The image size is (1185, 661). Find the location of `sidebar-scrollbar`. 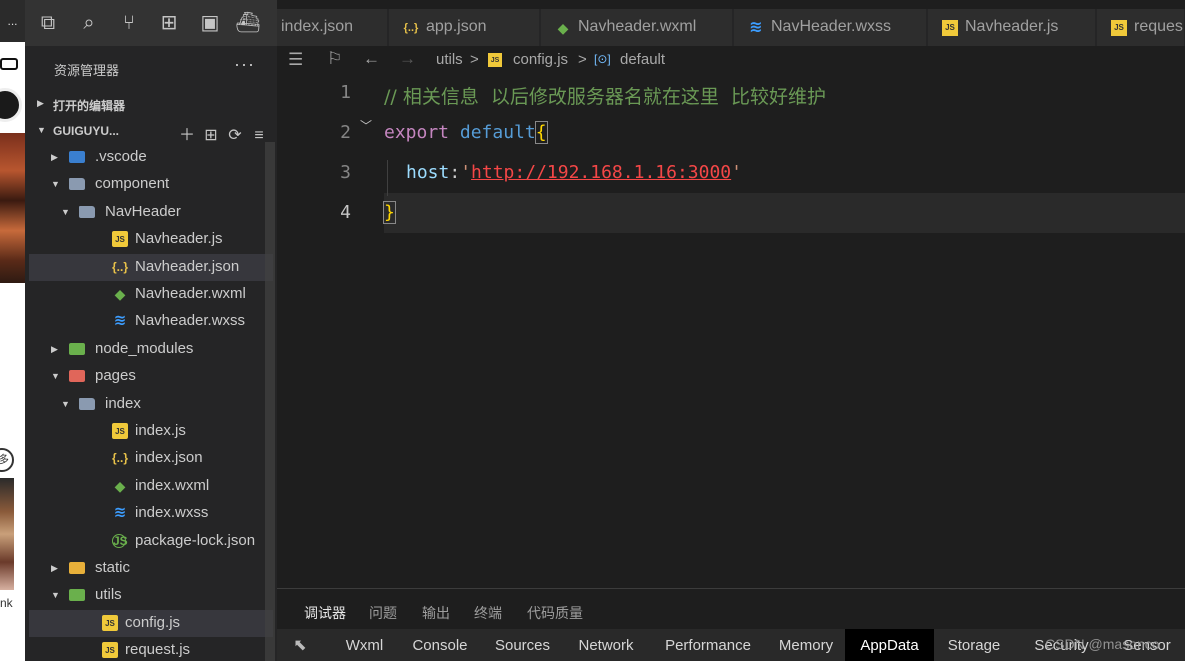

sidebar-scrollbar is located at coordinates (270, 401).